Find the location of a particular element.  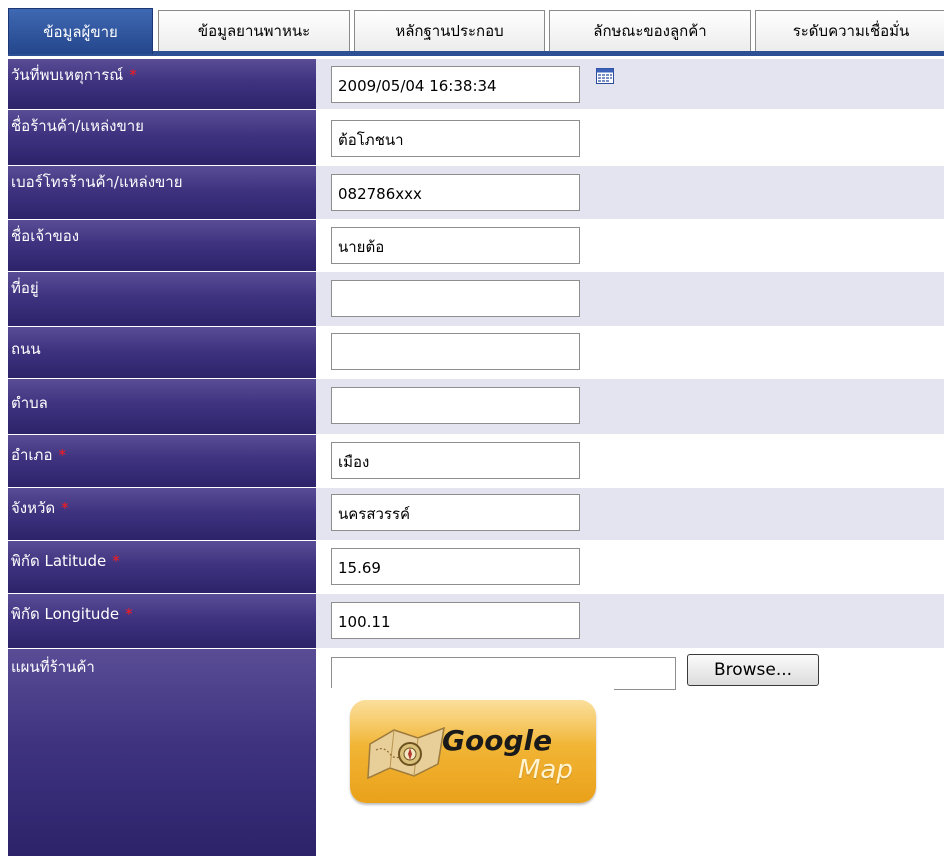

latitude-label: พิกัด Latitude * is located at coordinates (65, 561).